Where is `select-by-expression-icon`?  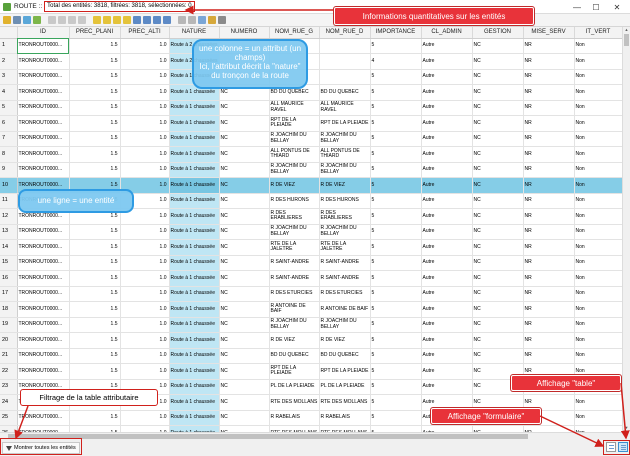 select-by-expression-icon is located at coordinates (97, 20).